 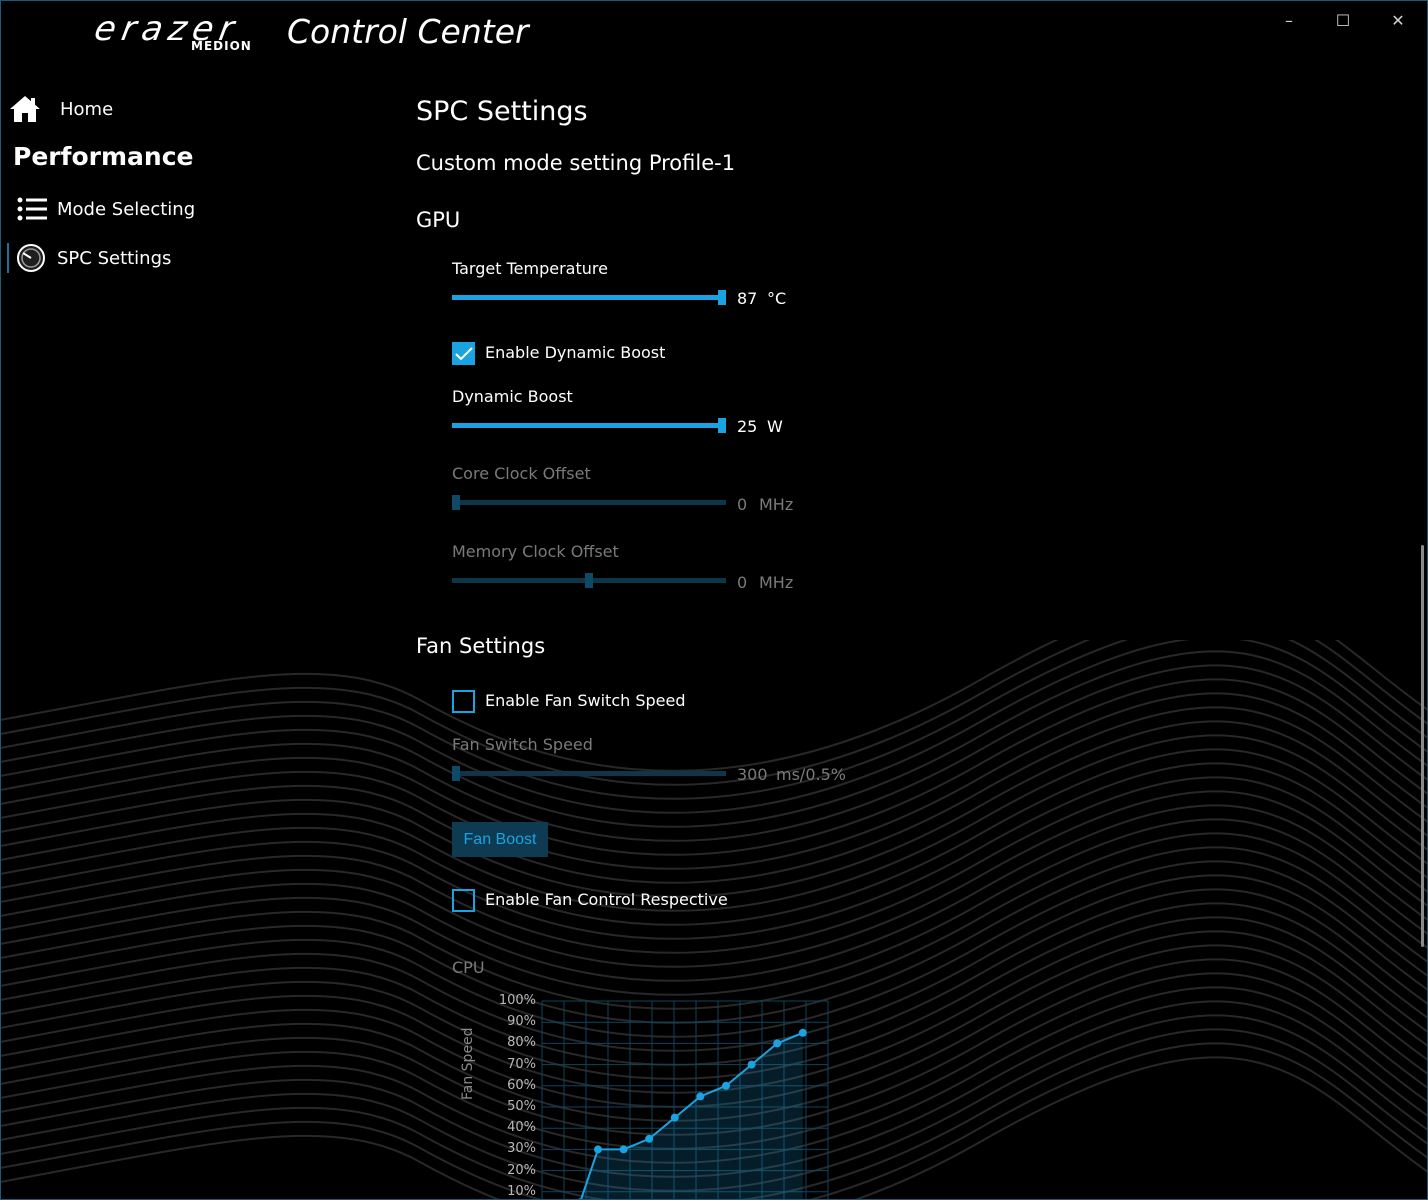 I want to click on sidebar-item-spc-settings: SPC Settings, so click(x=93, y=258).